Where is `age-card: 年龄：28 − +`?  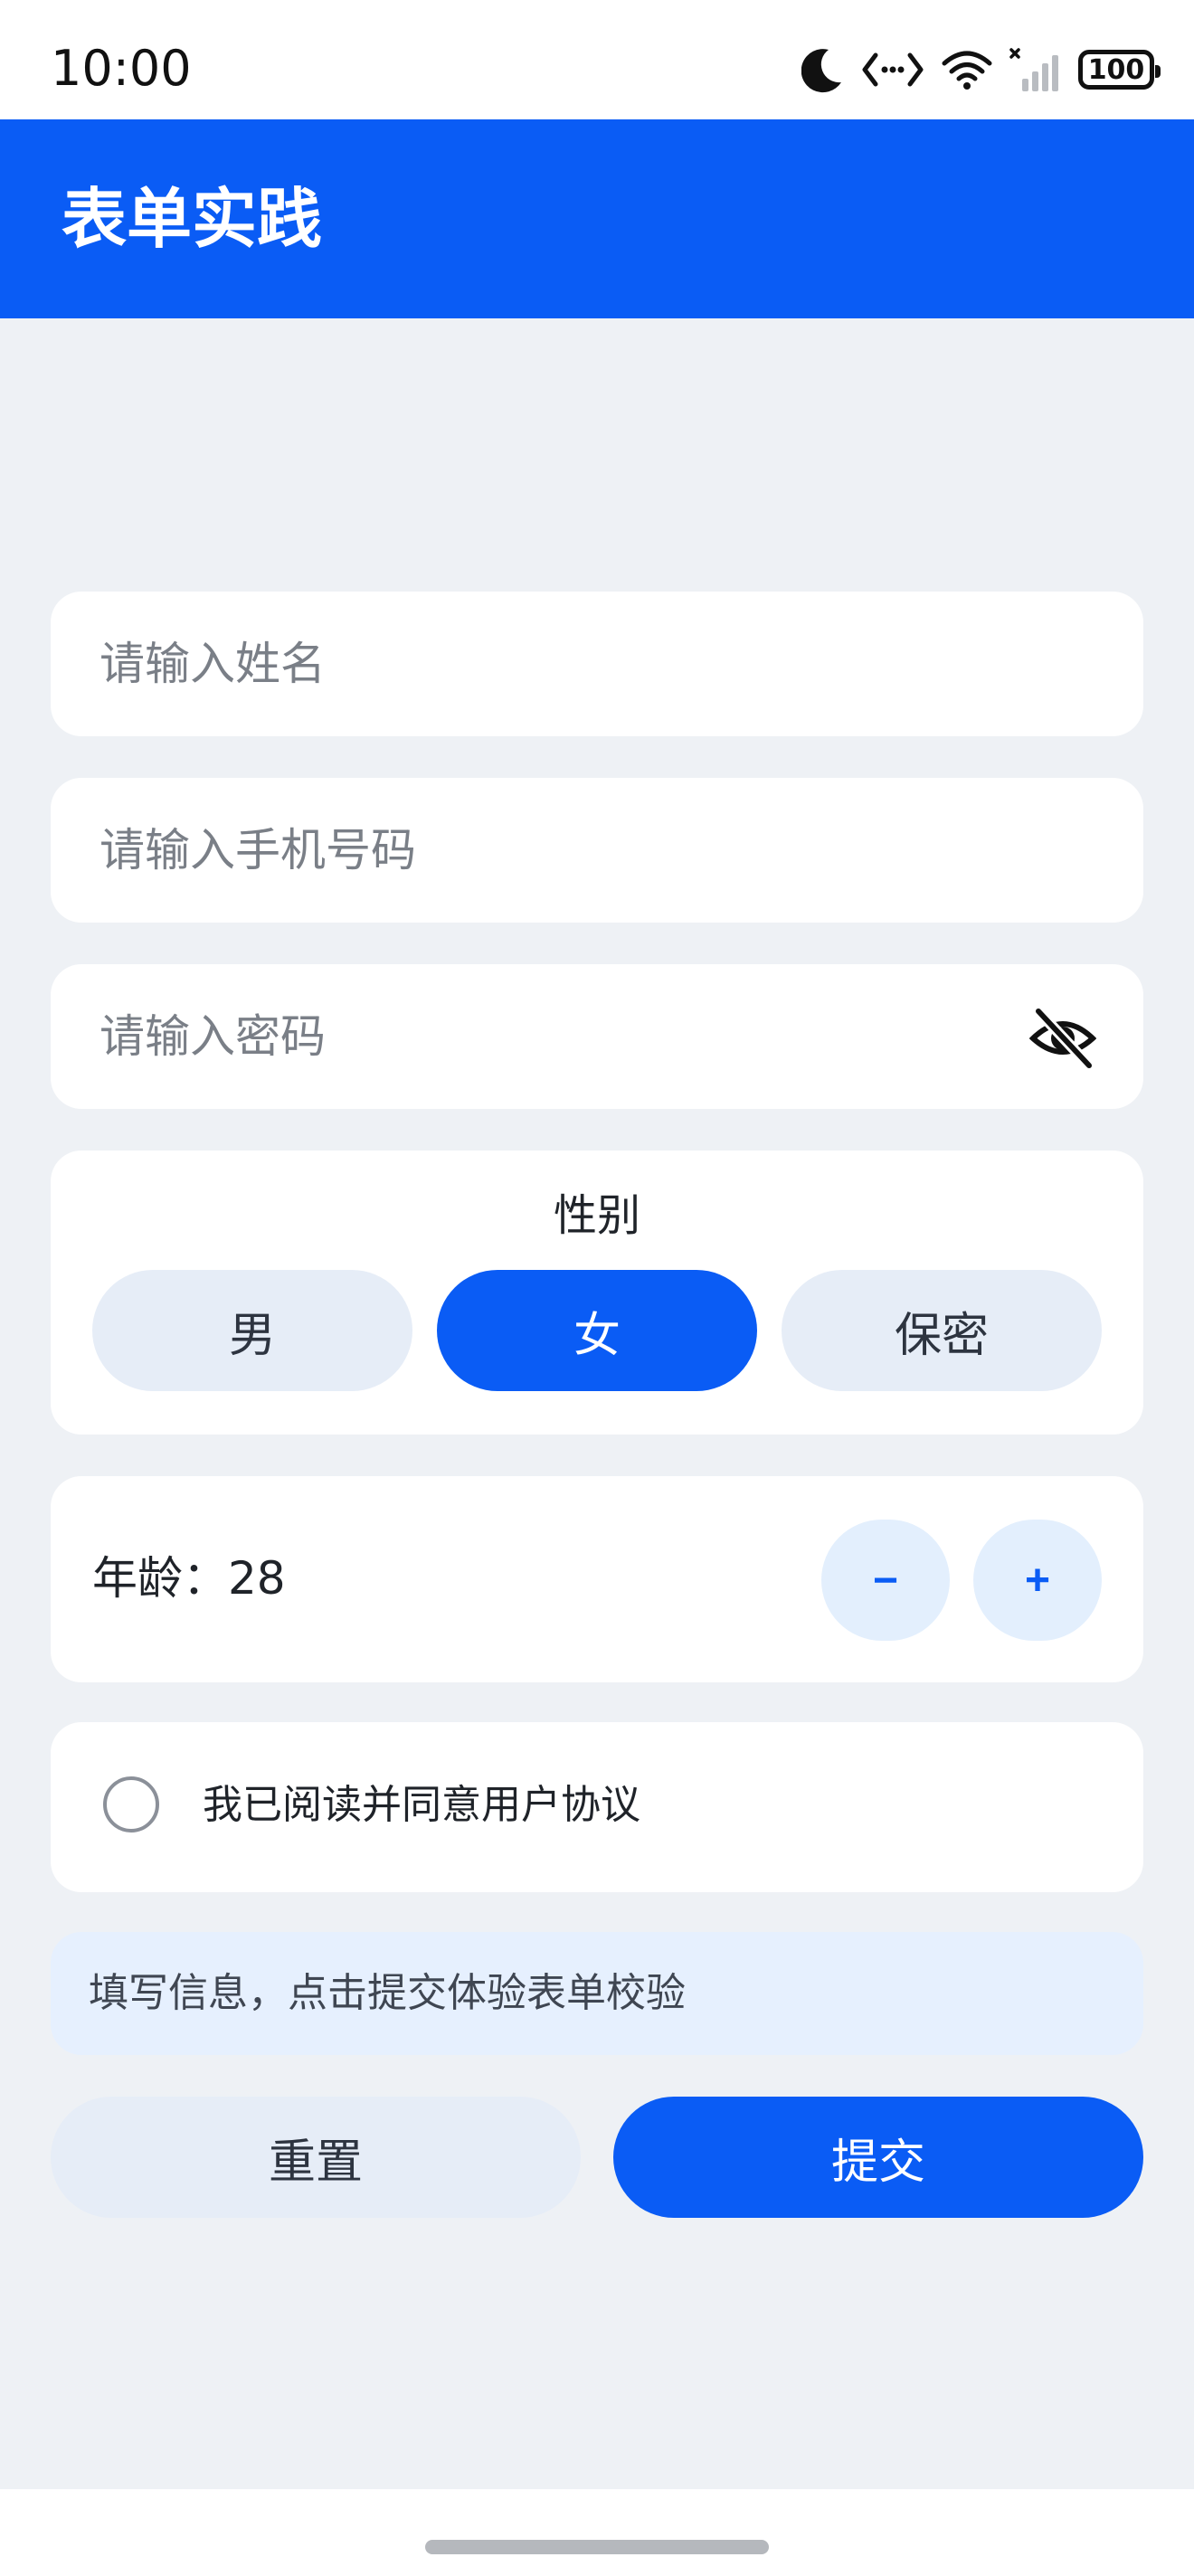
age-card: 年龄：28 − + is located at coordinates (597, 1579).